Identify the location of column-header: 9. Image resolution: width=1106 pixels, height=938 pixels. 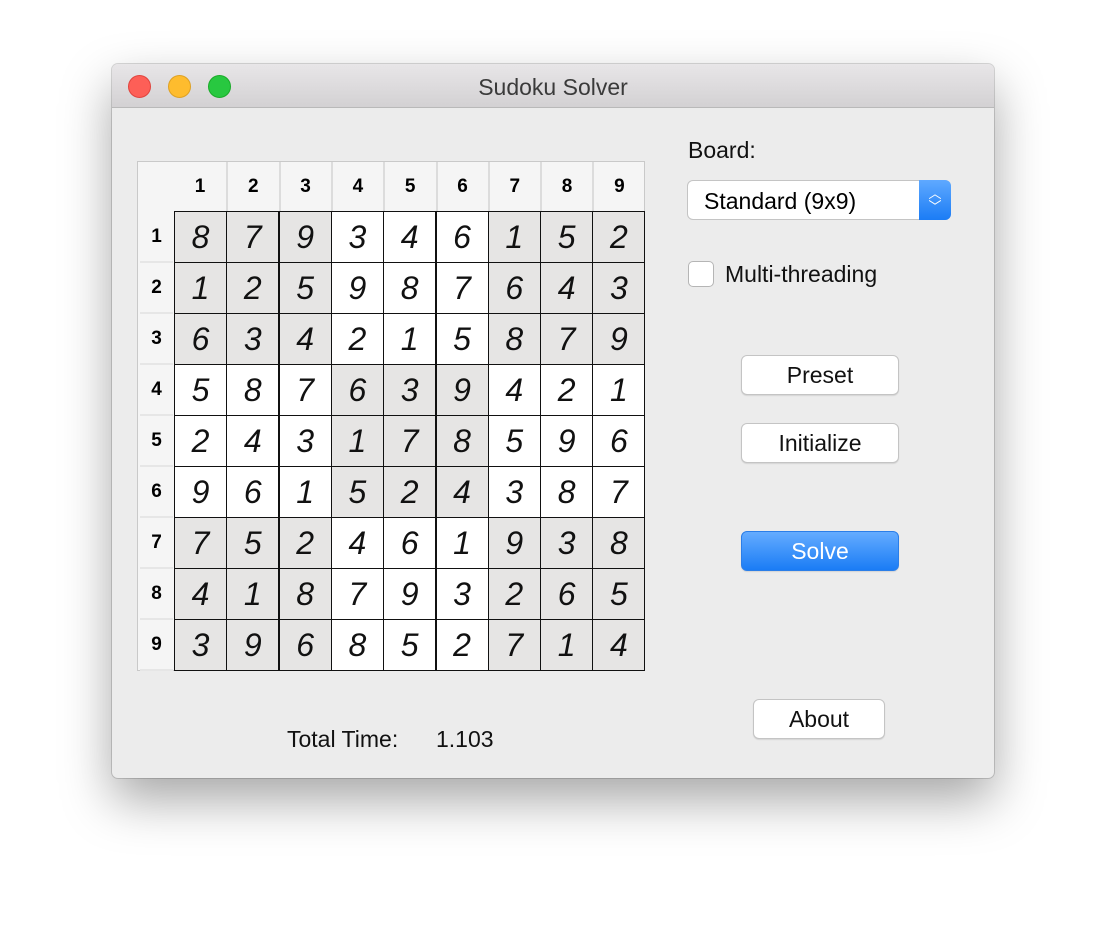
(618, 187).